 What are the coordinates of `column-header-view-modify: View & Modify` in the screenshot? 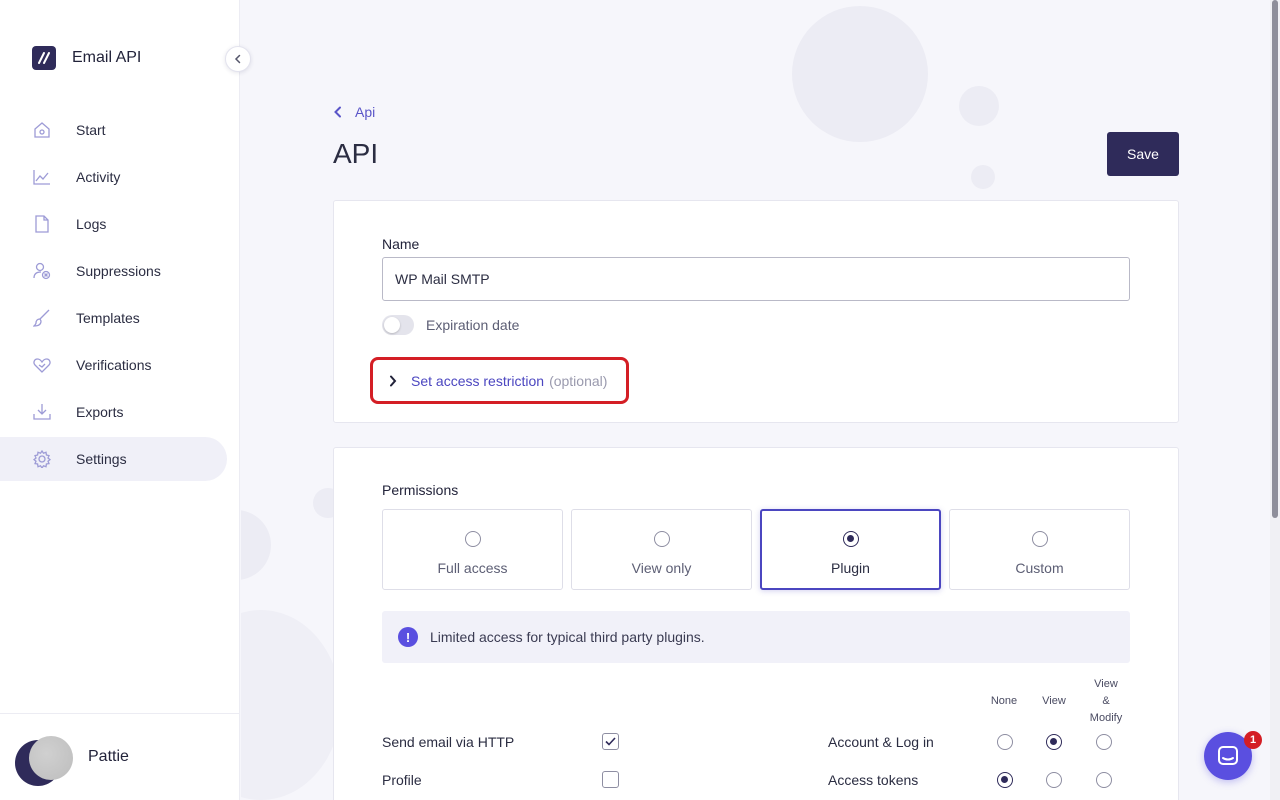 It's located at (1106, 701).